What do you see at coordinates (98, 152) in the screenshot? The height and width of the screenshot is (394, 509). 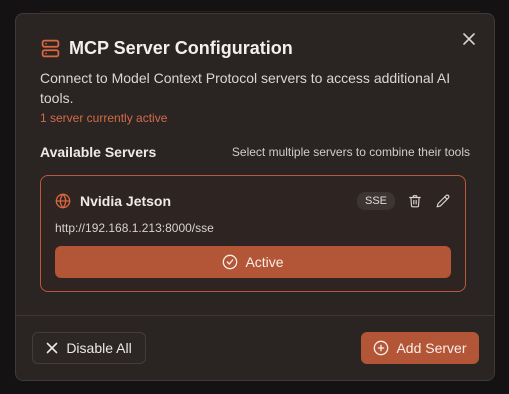 I see `servers-section-title: Available Servers` at bounding box center [98, 152].